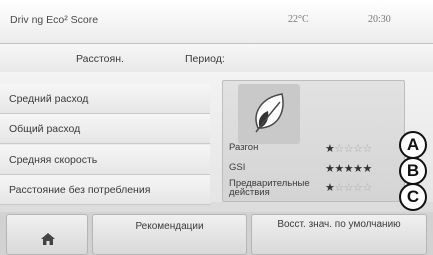 This screenshot has width=433, height=255. What do you see at coordinates (80, 190) in the screenshot?
I see `list-item-label: Расстояние без потребления` at bounding box center [80, 190].